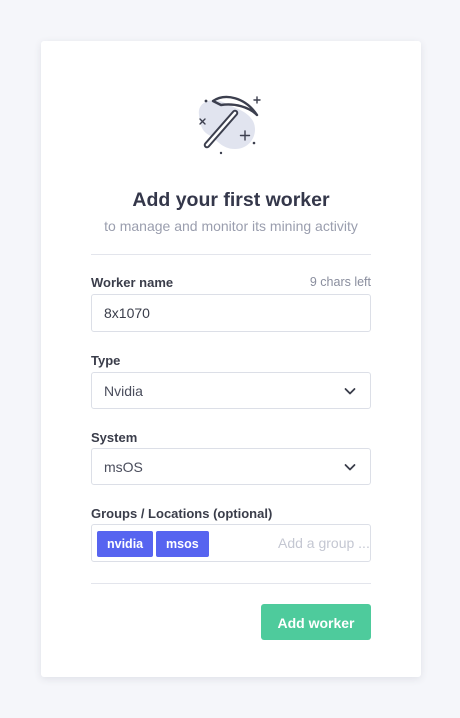 The image size is (460, 718). What do you see at coordinates (231, 583) in the screenshot?
I see `footer-divider` at bounding box center [231, 583].